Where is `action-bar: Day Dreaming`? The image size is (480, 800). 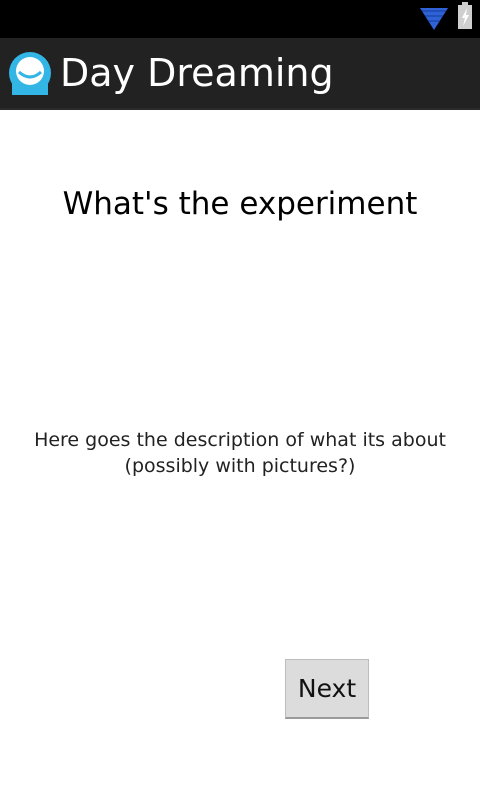 action-bar: Day Dreaming is located at coordinates (240, 74).